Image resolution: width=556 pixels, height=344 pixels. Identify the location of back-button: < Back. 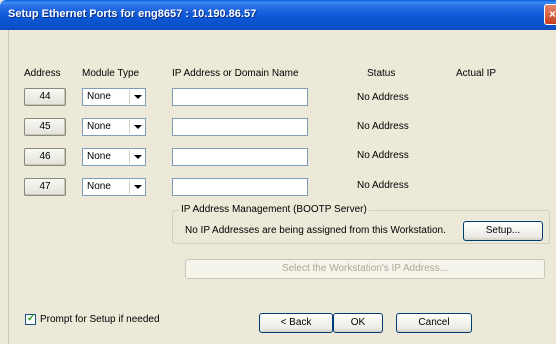
(296, 323).